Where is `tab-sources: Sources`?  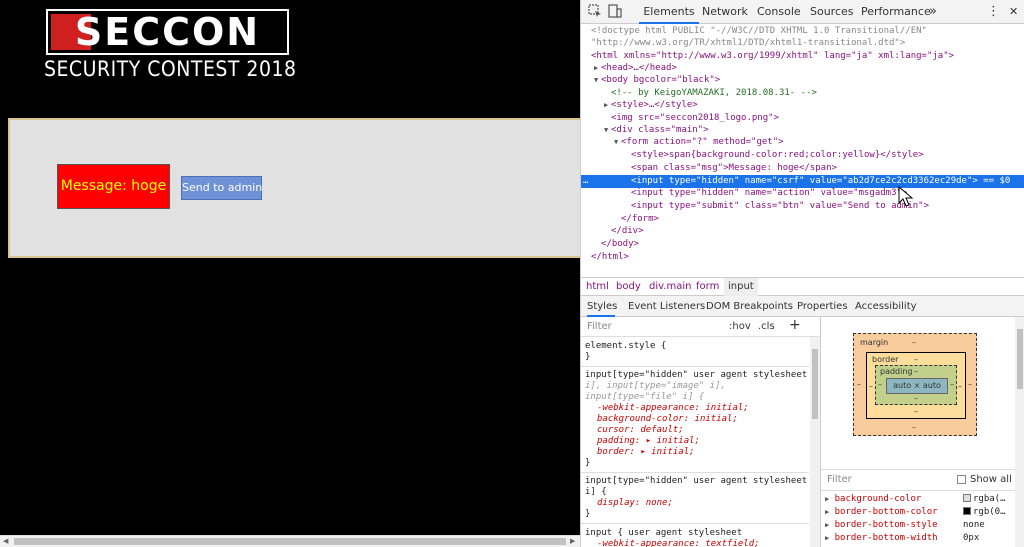 tab-sources: Sources is located at coordinates (832, 12).